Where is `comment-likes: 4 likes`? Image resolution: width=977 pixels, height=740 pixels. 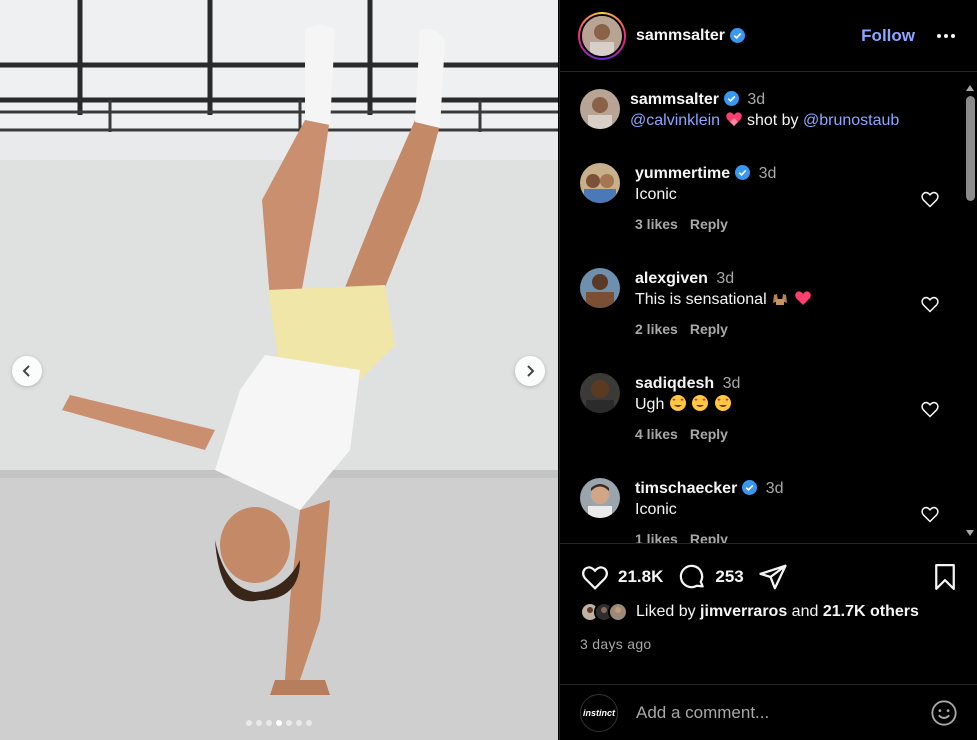 comment-likes: 4 likes is located at coordinates (656, 434).